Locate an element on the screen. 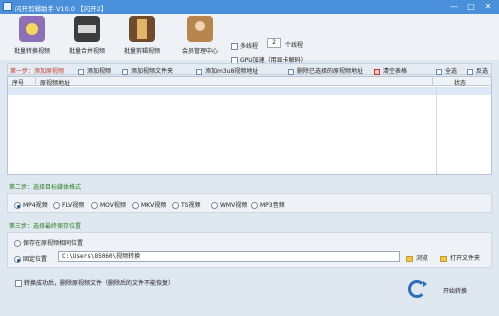 Image resolution: width=499 pixels, height=316 pixels. select-all-button: 全选 is located at coordinates (446, 70).